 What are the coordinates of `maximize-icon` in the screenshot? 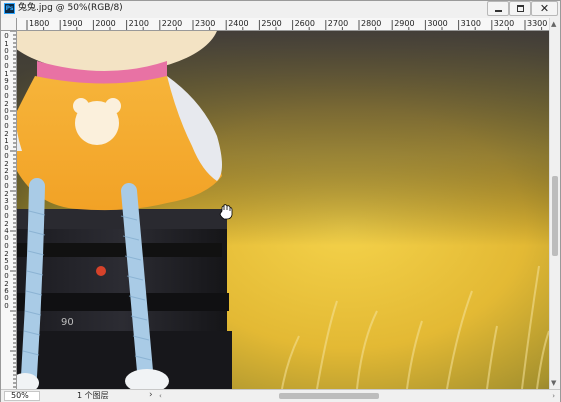 It's located at (520, 8).